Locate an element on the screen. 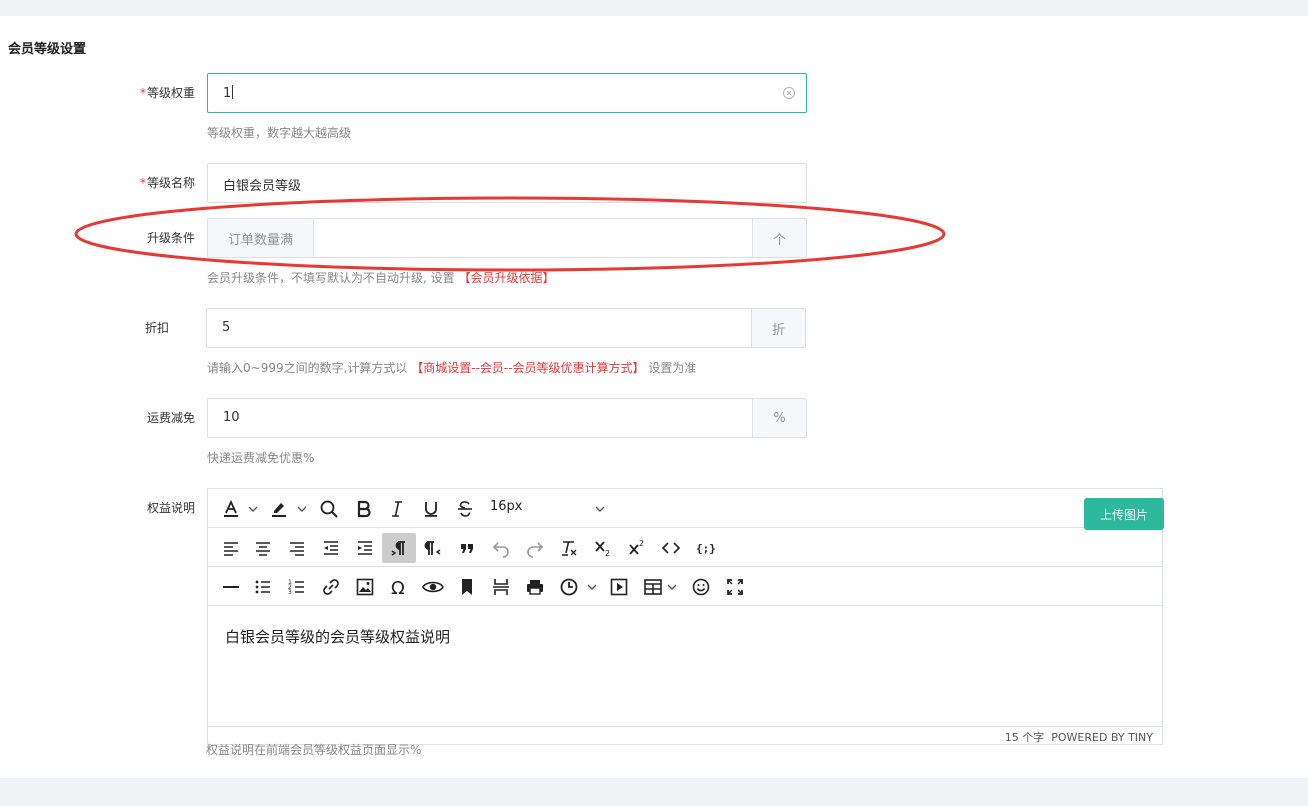 Image resolution: width=1308 pixels, height=806 pixels. toolbar-row-3: 123 Ω is located at coordinates (685, 586).